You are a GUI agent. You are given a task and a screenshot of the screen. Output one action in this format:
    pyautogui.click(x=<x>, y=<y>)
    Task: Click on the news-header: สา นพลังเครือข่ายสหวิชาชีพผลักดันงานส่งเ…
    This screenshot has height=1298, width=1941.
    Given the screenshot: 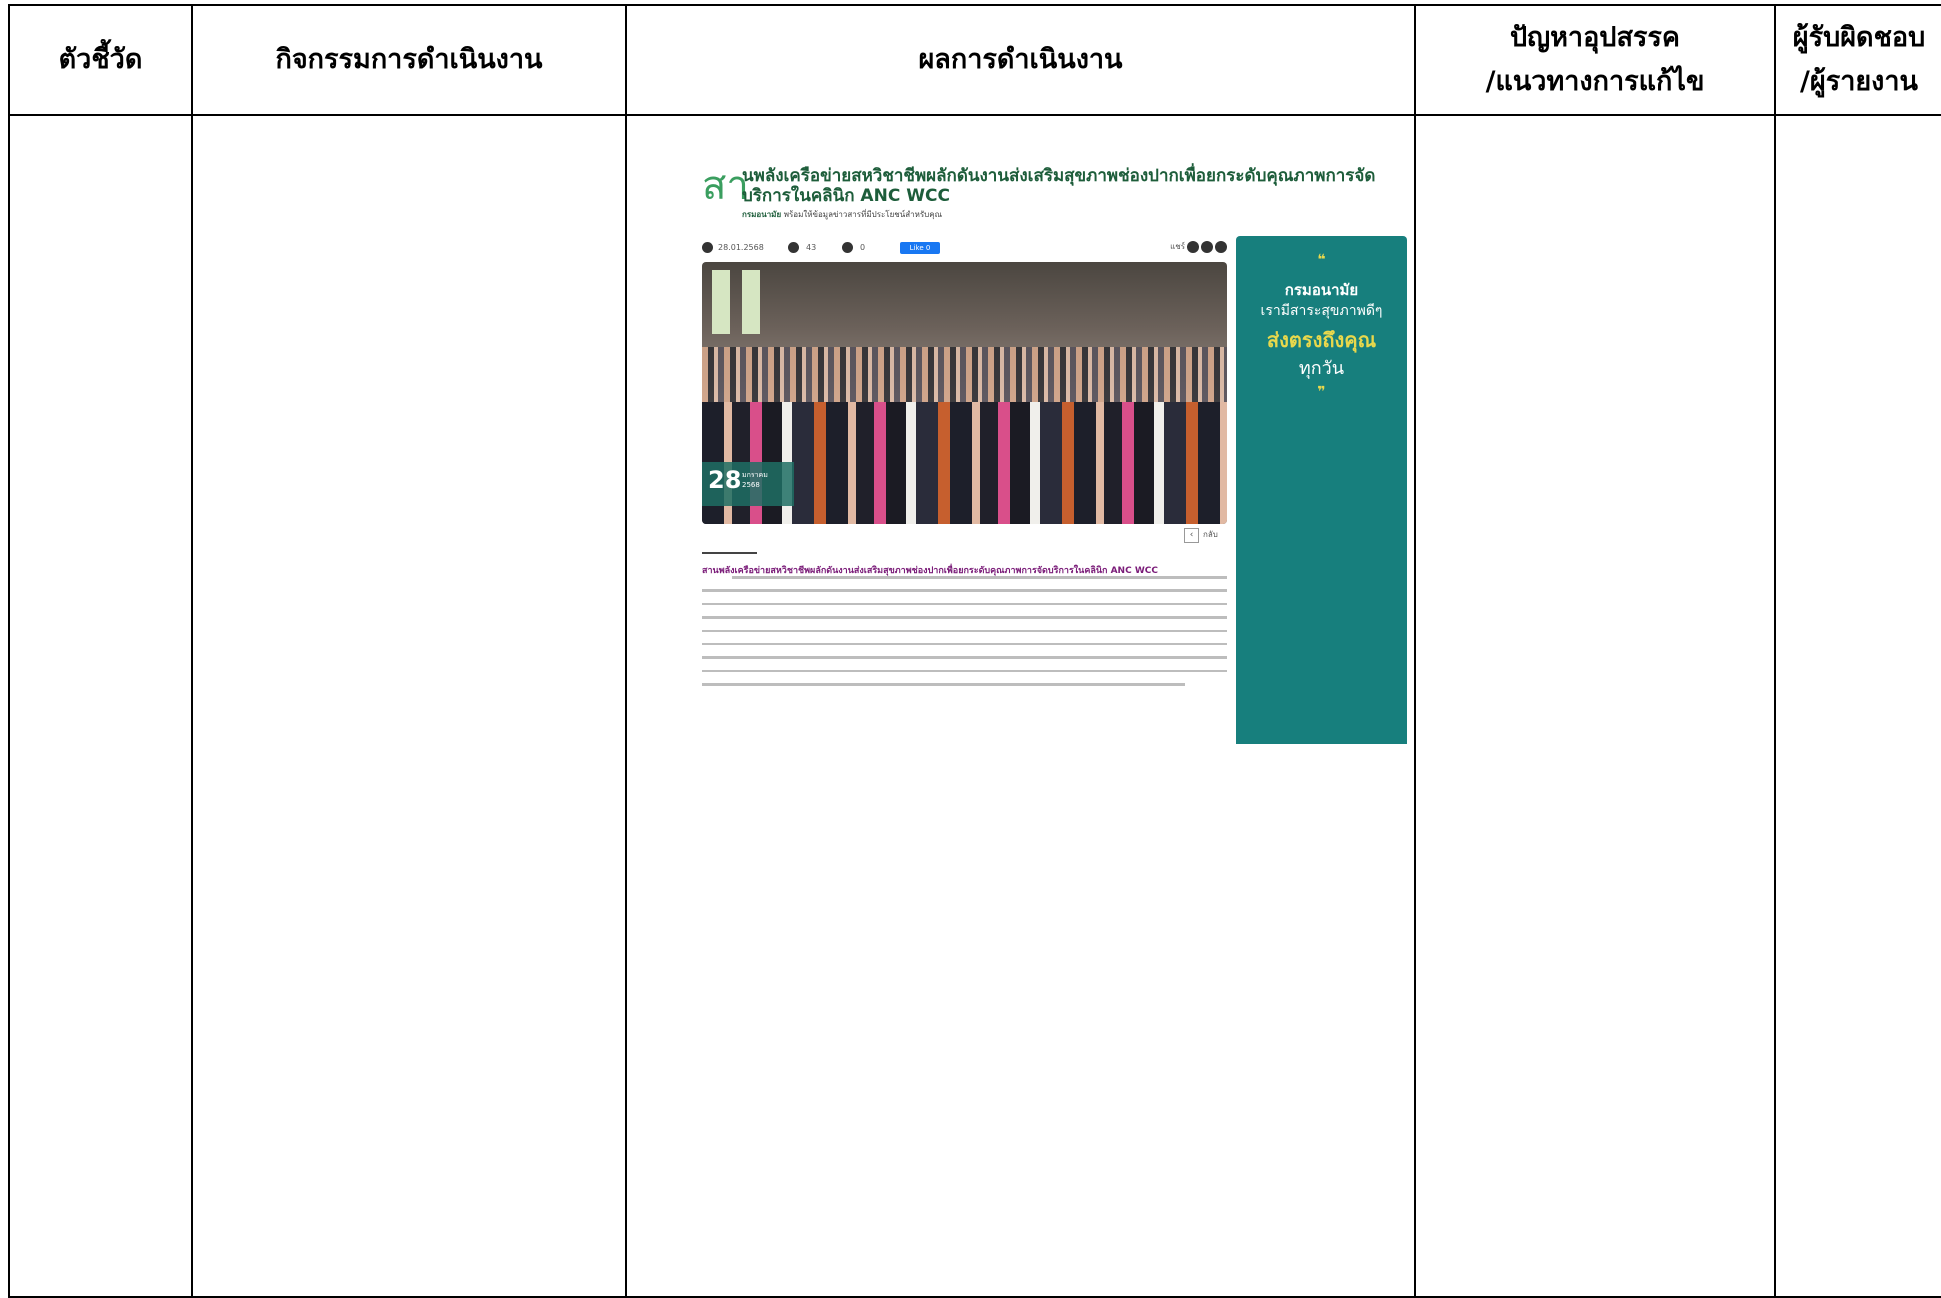 What is the action you would take?
    pyautogui.click(x=1054, y=194)
    